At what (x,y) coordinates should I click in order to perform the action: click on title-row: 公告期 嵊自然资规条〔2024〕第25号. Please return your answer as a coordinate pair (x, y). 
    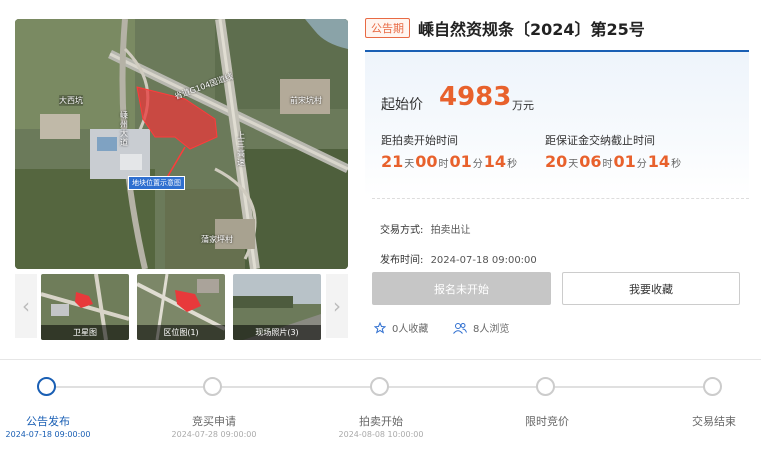
    Looking at the image, I should click on (505, 28).